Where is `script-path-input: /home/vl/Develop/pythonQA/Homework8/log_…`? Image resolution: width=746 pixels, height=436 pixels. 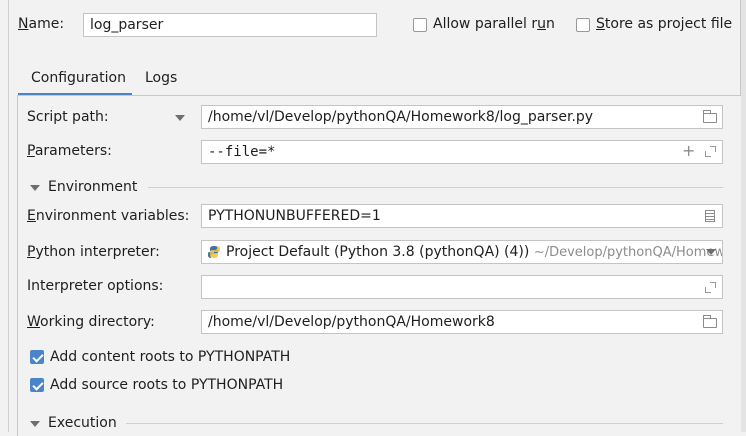
script-path-input: /home/vl/Develop/pythonQA/Homework8/log_… is located at coordinates (462, 117).